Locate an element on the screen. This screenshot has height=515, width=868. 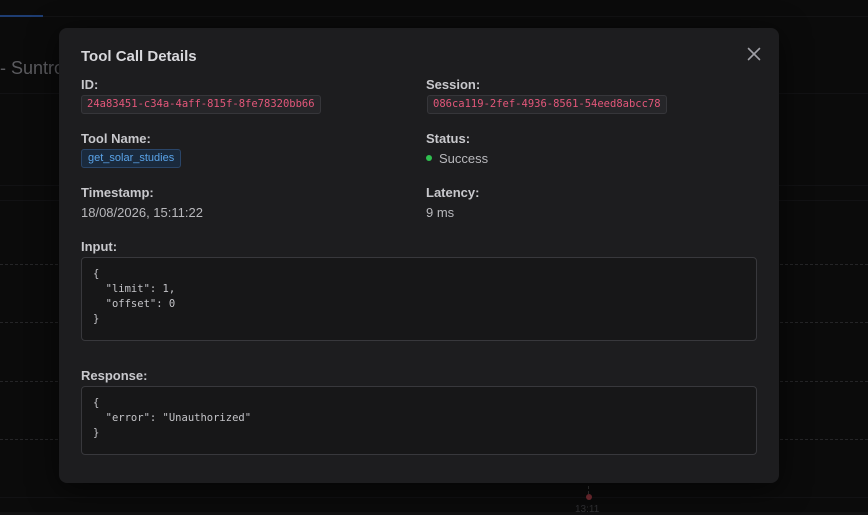
status-dot-icon is located at coordinates (429, 158).